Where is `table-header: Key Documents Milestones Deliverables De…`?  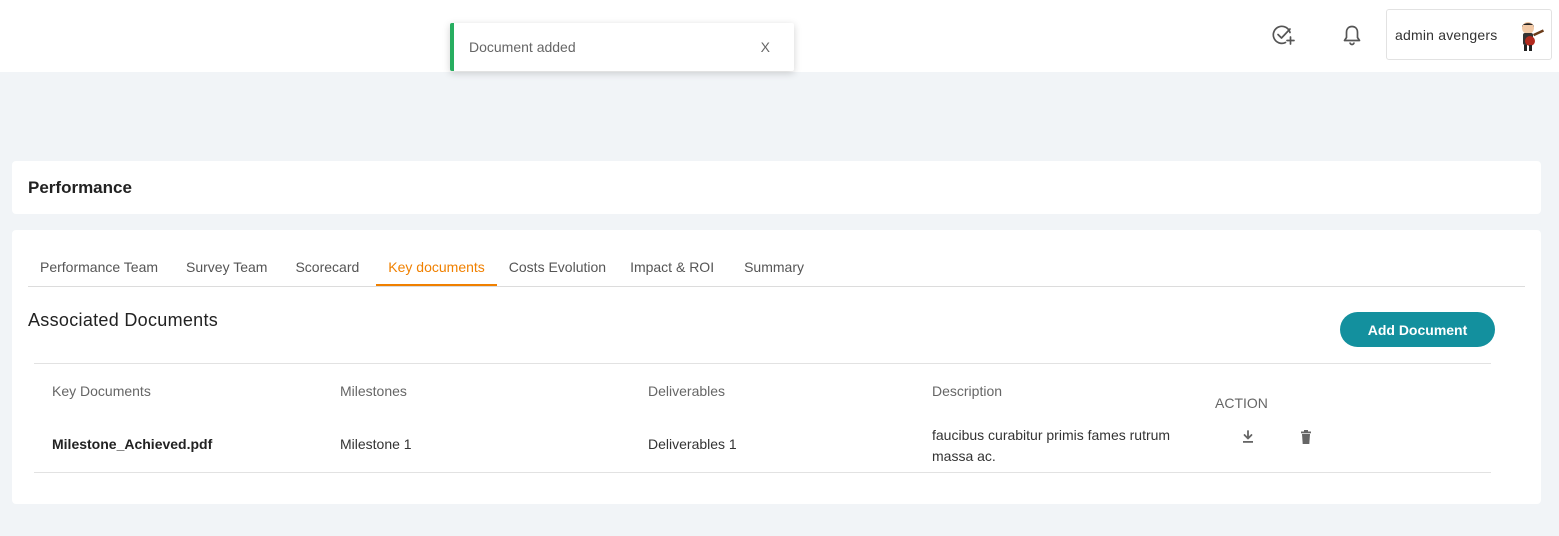
table-header: Key Documents Milestones Deliverables De… is located at coordinates (762, 397).